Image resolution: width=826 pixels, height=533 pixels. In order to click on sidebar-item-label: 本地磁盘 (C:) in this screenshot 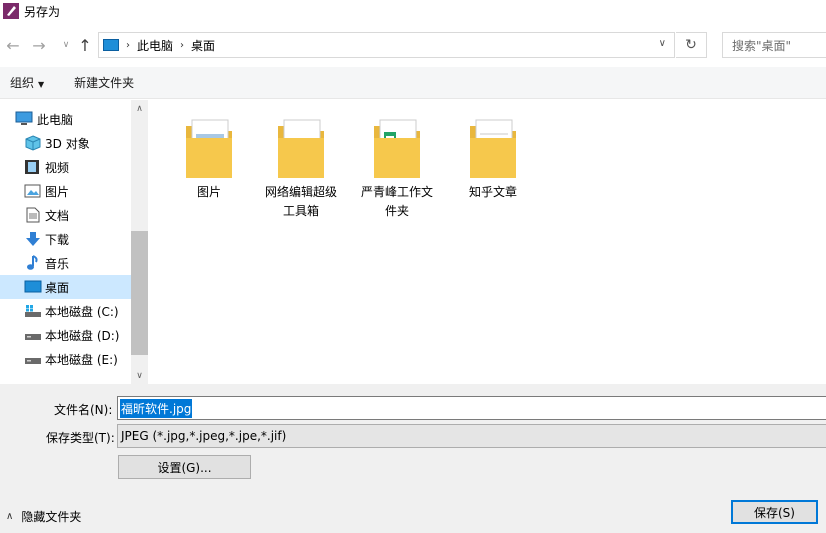, I will do `click(82, 311)`.